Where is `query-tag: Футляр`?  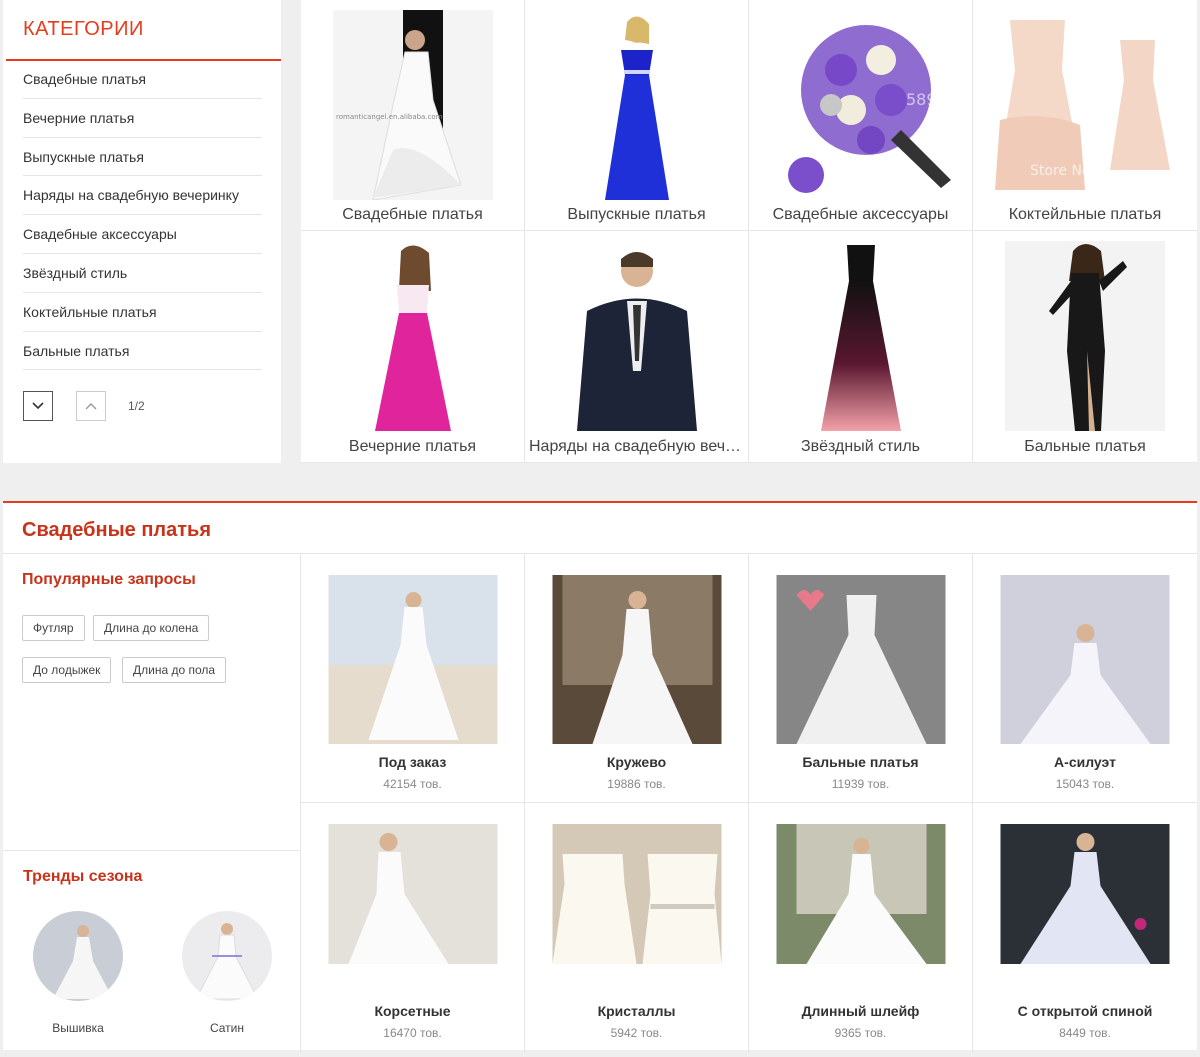
query-tag: Футляр is located at coordinates (53, 628).